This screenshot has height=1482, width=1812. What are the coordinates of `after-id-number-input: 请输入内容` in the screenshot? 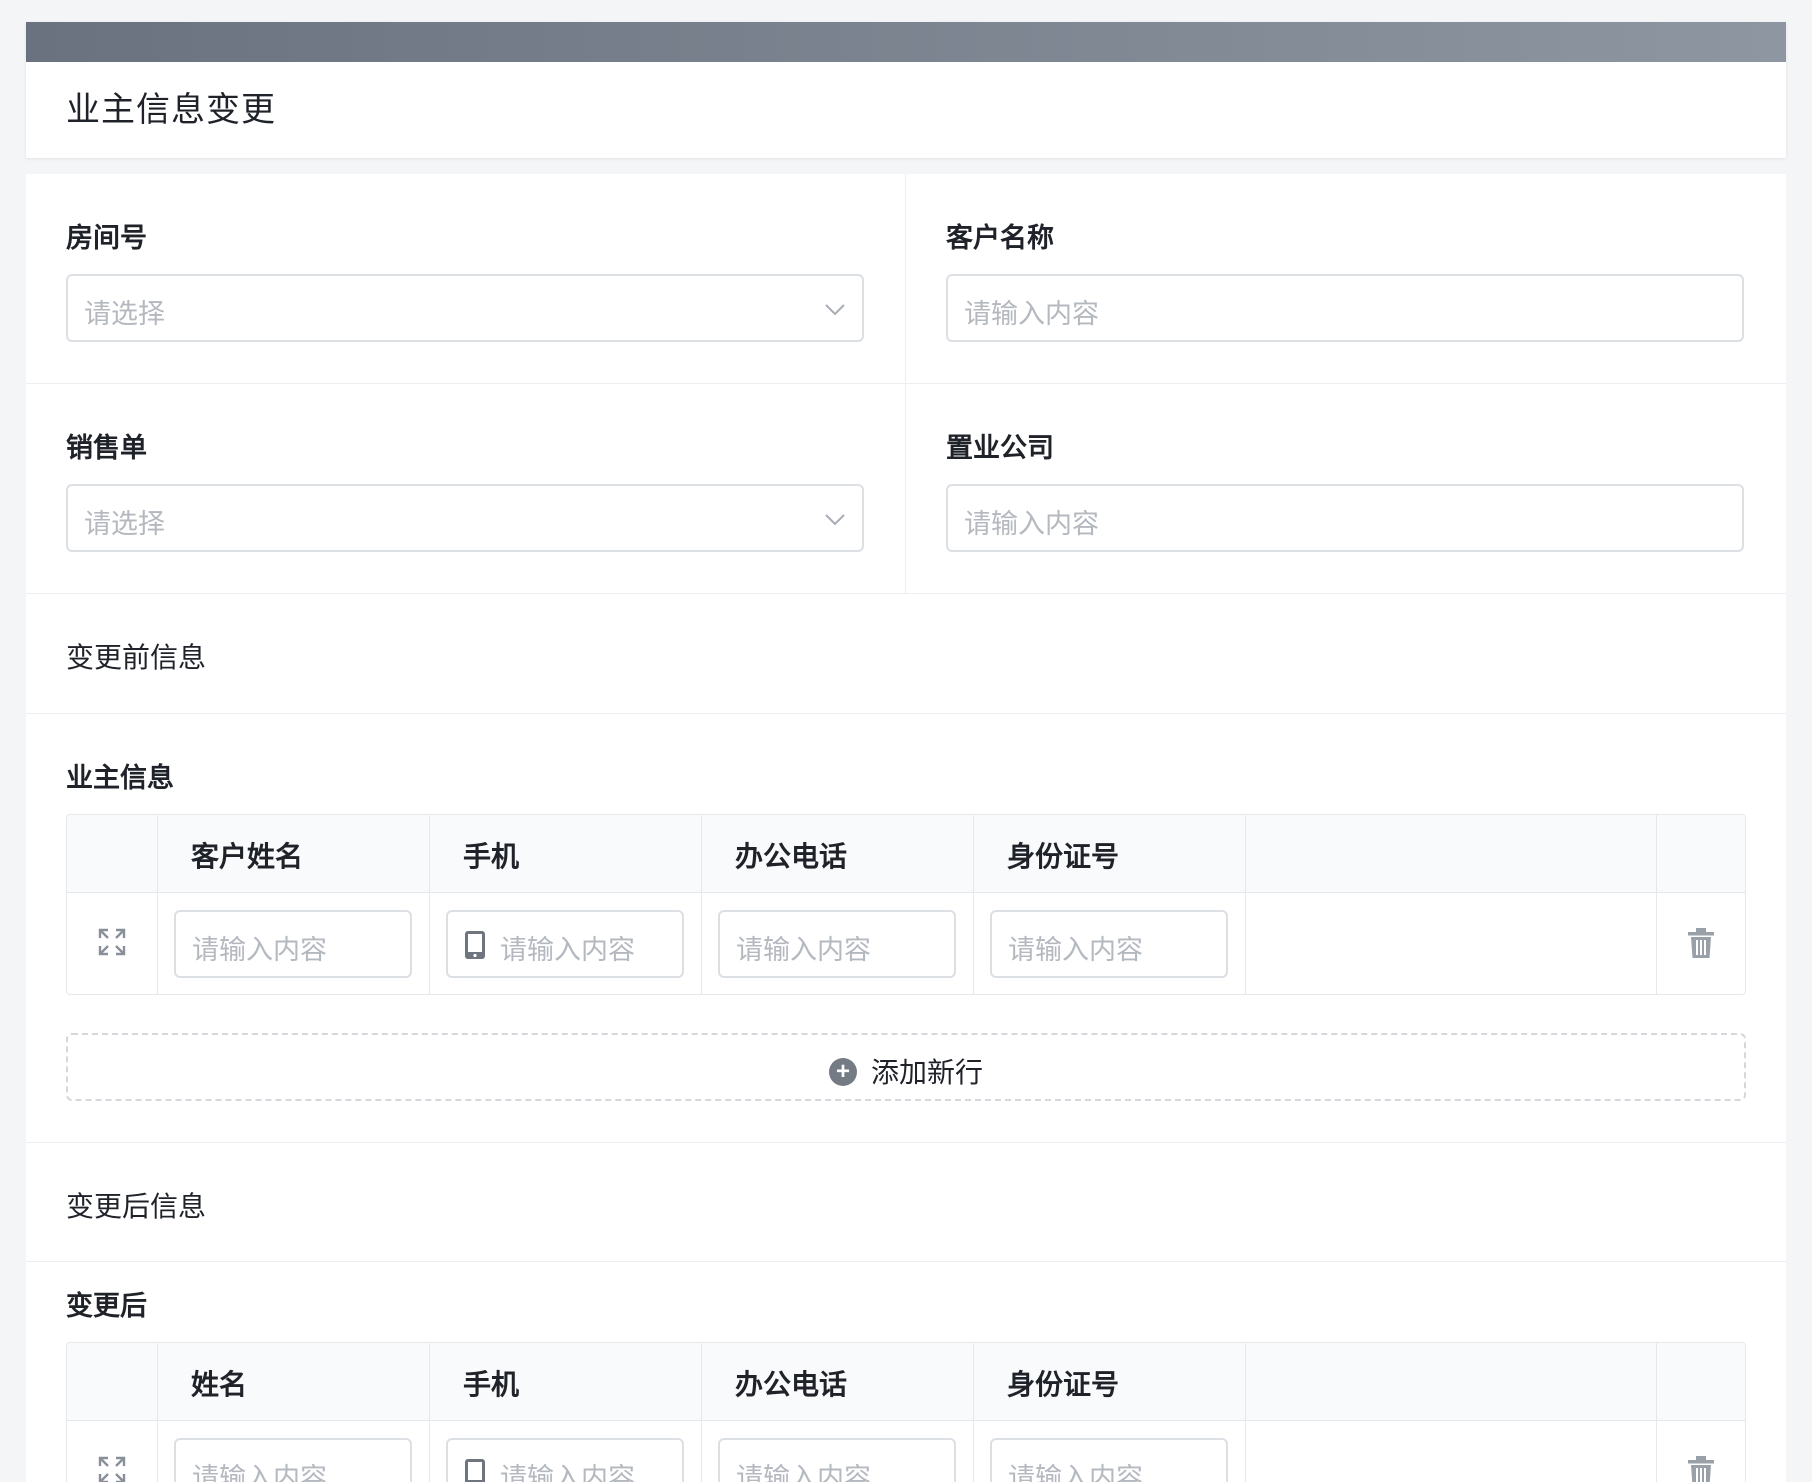 It's located at (1109, 1460).